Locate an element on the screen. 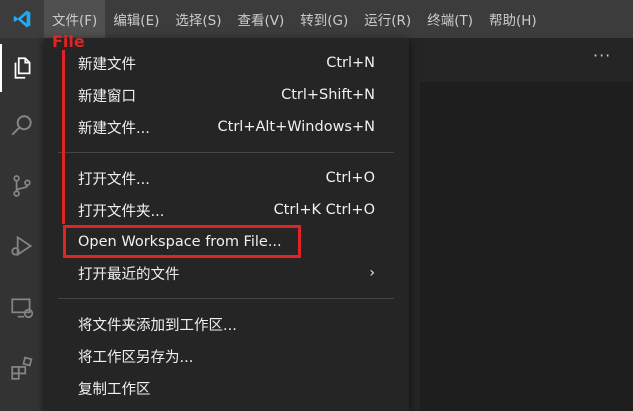 Image resolution: width=633 pixels, height=411 pixels. source-control-icon is located at coordinates (22, 186).